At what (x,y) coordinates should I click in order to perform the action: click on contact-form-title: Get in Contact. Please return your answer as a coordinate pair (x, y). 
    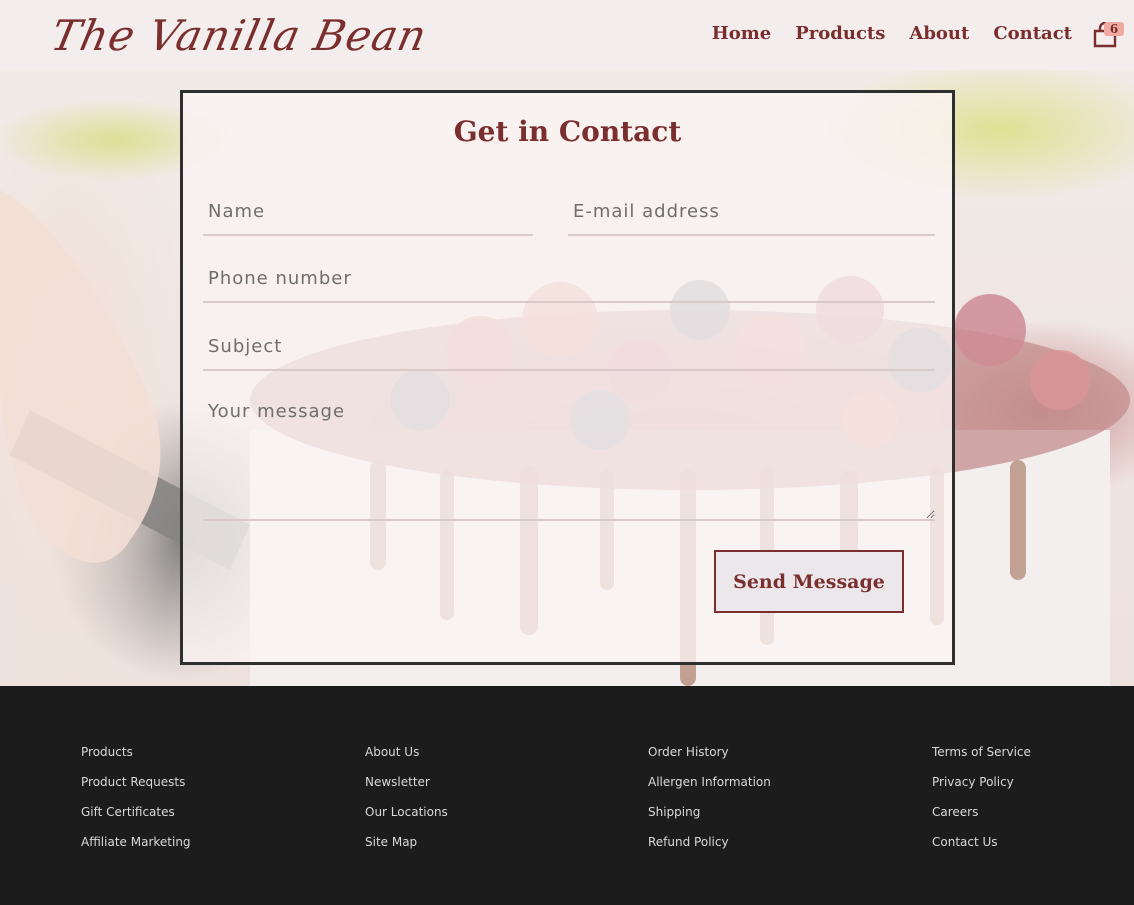
    Looking at the image, I should click on (567, 131).